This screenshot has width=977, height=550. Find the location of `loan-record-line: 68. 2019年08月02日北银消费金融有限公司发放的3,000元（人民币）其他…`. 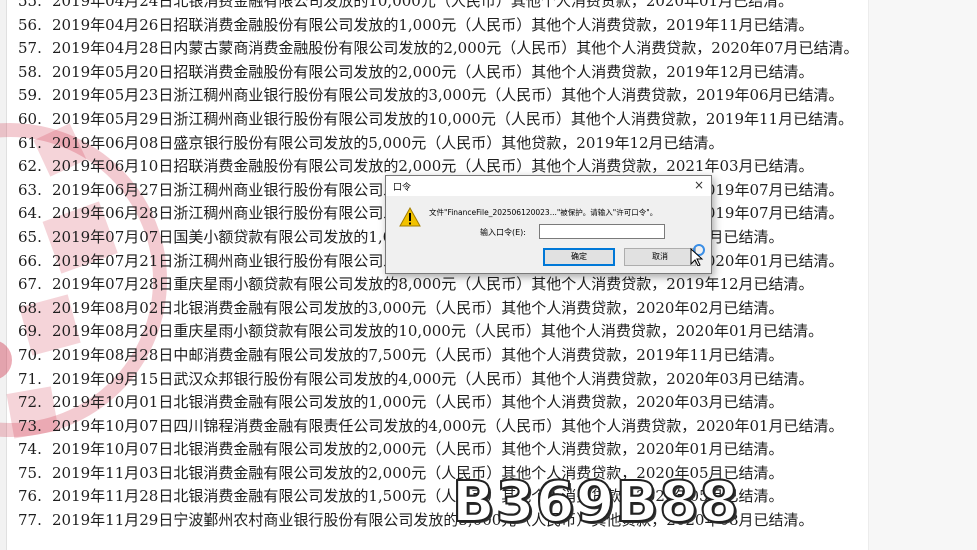

loan-record-line: 68. 2019年08月02日北银消费金融有限公司发放的3,000元（人民币）其他… is located at coordinates (438, 309).